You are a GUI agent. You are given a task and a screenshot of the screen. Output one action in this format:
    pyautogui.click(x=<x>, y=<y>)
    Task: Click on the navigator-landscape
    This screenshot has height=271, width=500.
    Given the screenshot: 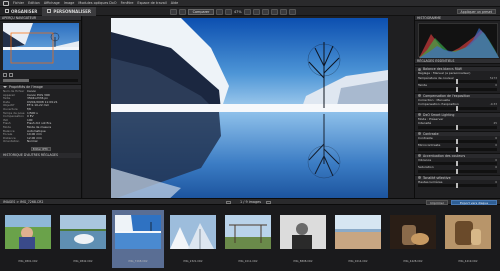 What is the action you would take?
    pyautogui.click(x=41, y=46)
    